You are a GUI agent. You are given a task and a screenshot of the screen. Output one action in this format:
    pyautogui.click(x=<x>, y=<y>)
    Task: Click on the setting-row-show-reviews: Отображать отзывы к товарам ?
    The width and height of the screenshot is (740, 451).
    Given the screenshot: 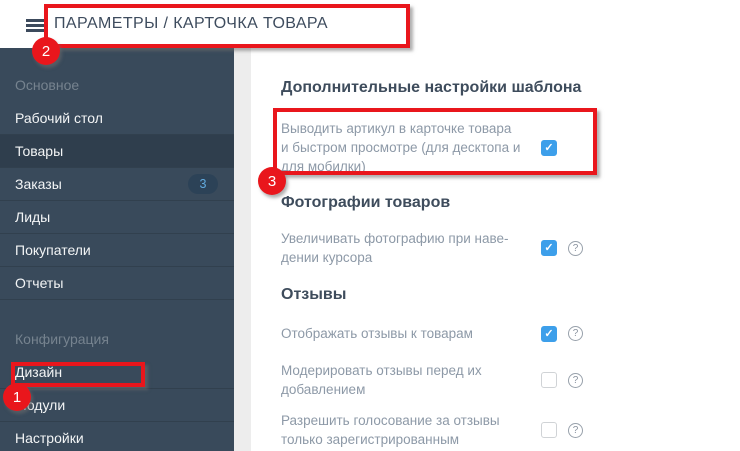 What is the action you would take?
    pyautogui.click(x=448, y=333)
    